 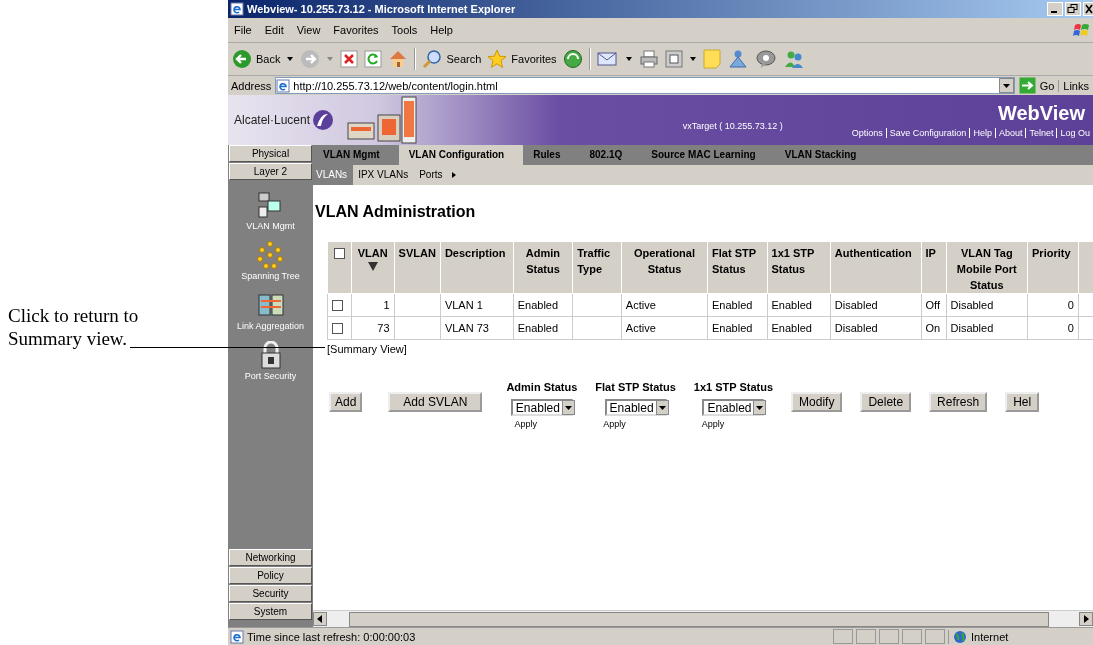 I want to click on mail-icon, so click(x=607, y=59).